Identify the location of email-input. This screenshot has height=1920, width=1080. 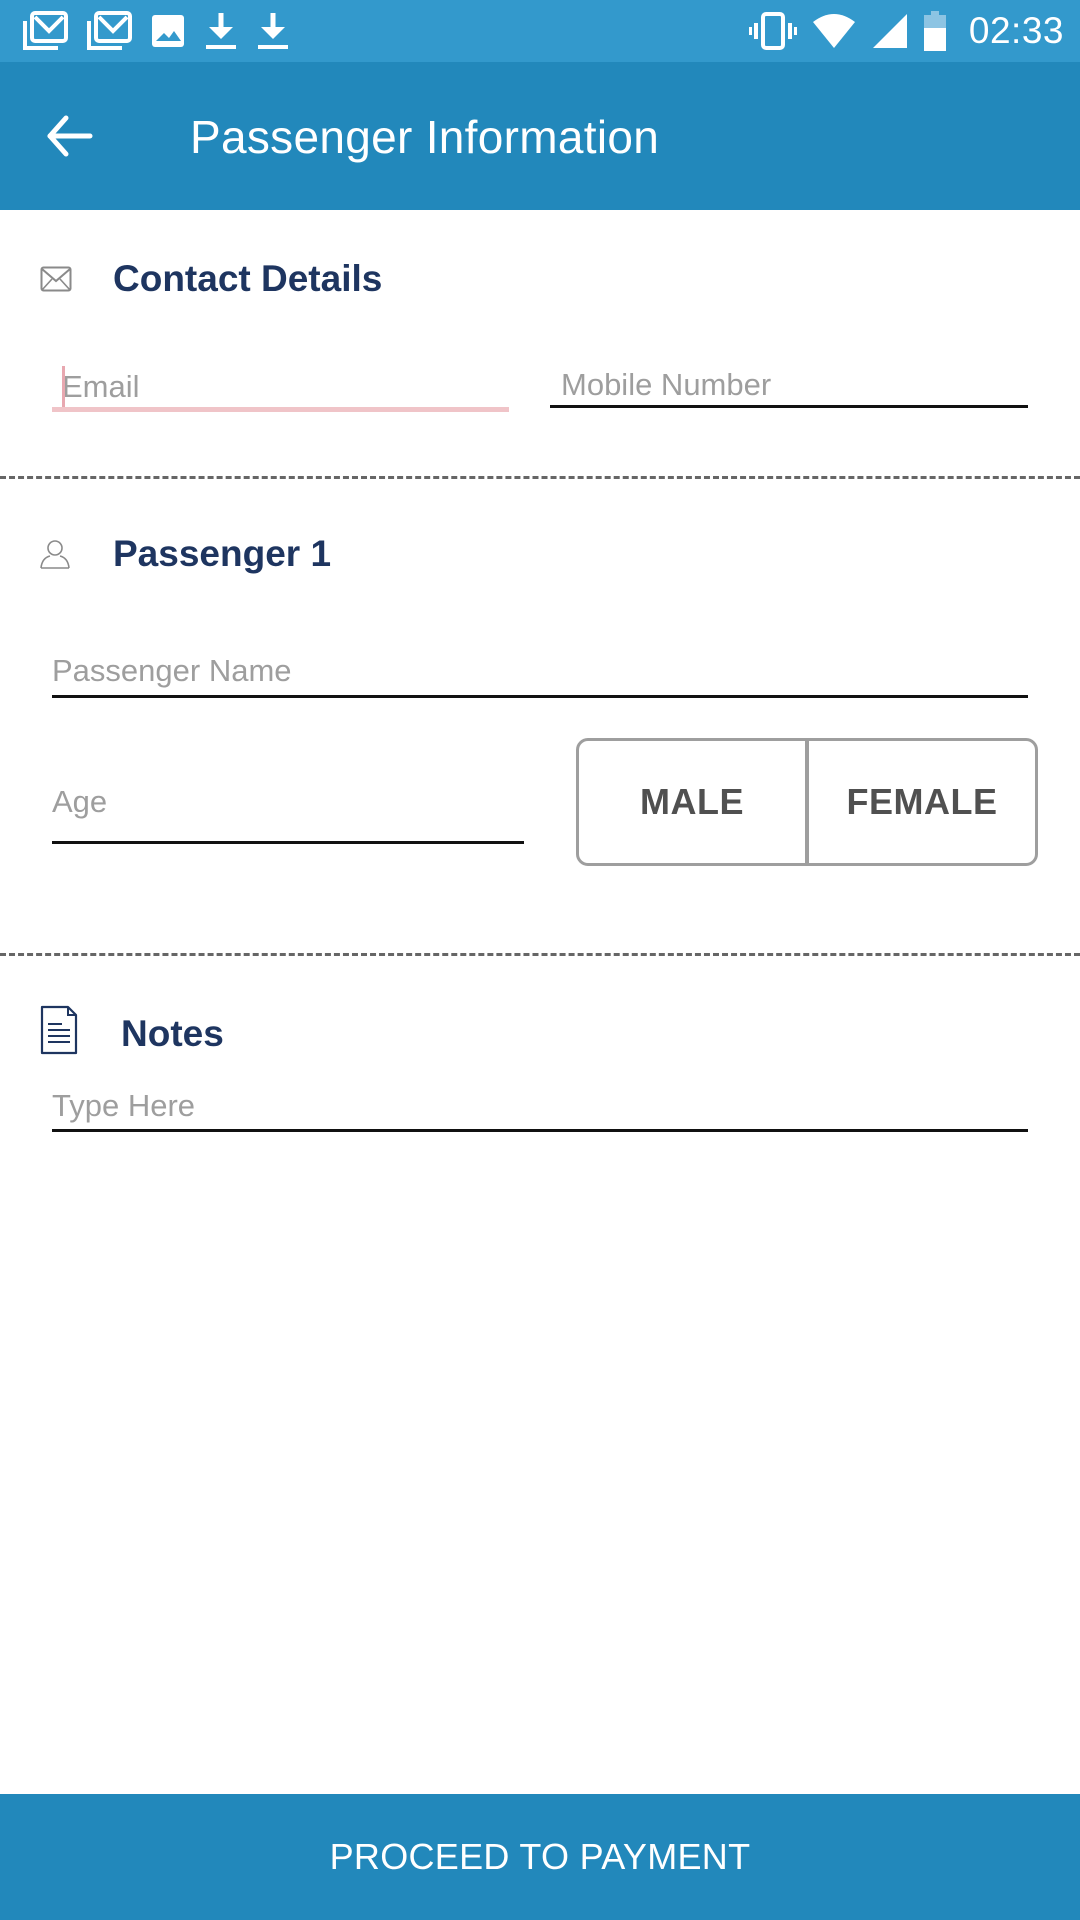
(280, 387).